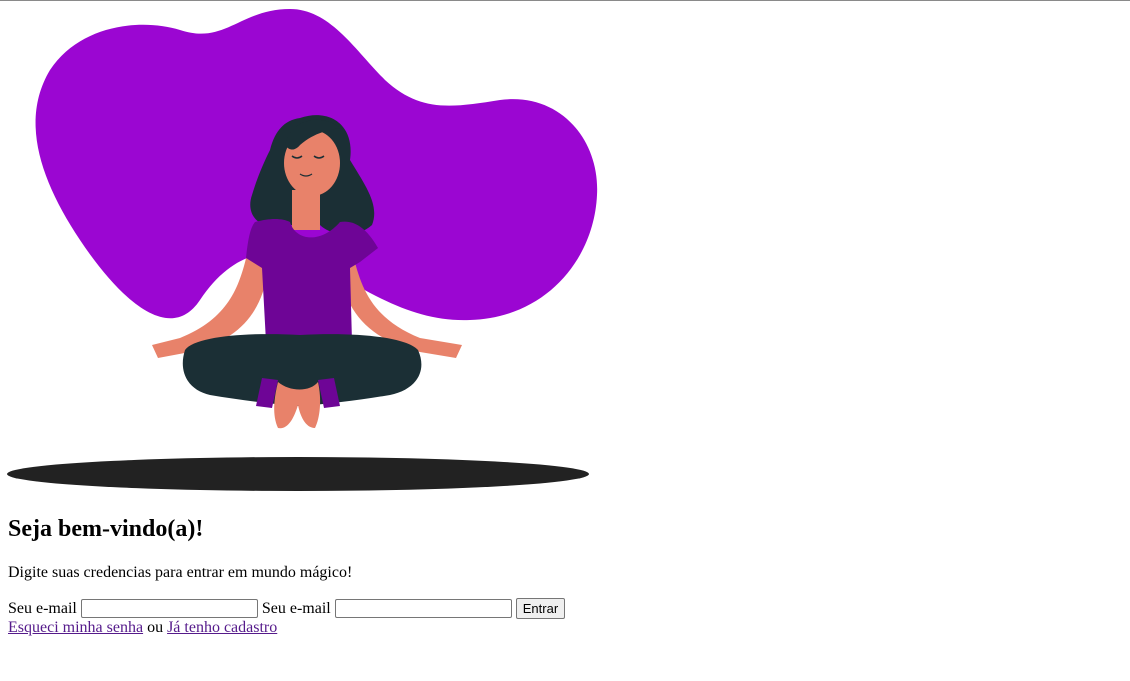 The height and width of the screenshot is (681, 1130). What do you see at coordinates (540, 608) in the screenshot?
I see `enter-button: Entrar` at bounding box center [540, 608].